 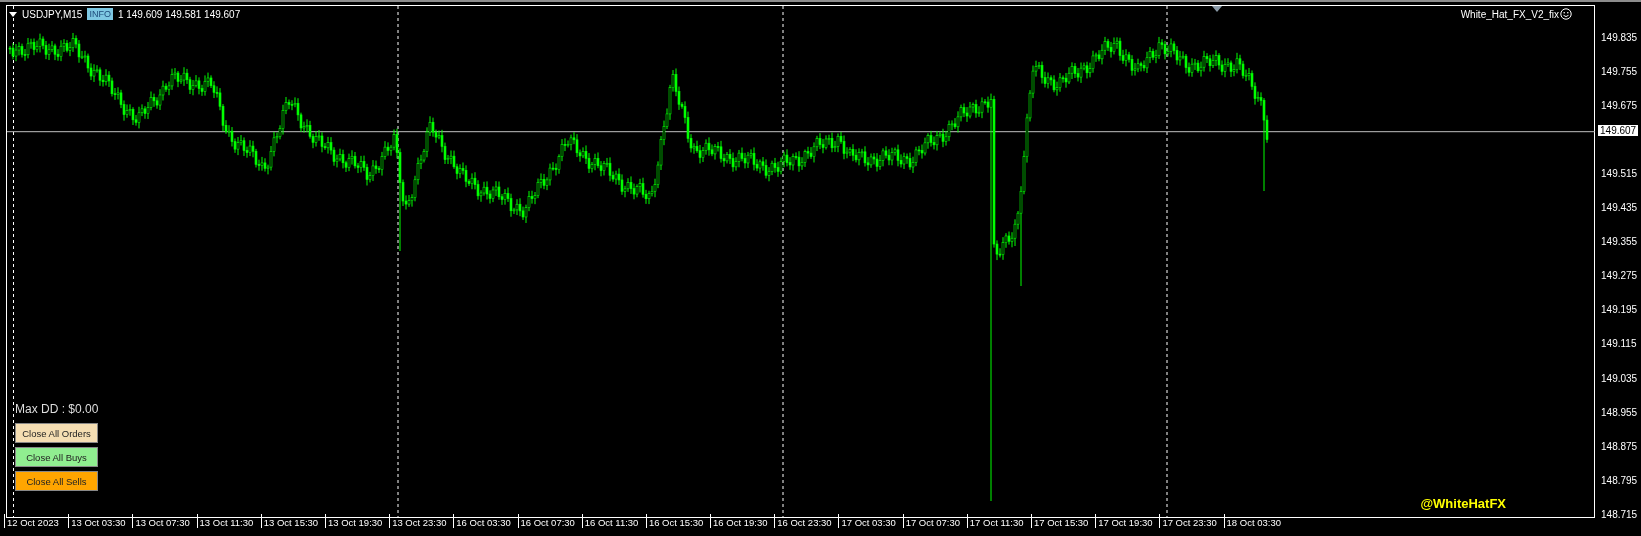 I want to click on price-label: 149.355, so click(x=1619, y=242).